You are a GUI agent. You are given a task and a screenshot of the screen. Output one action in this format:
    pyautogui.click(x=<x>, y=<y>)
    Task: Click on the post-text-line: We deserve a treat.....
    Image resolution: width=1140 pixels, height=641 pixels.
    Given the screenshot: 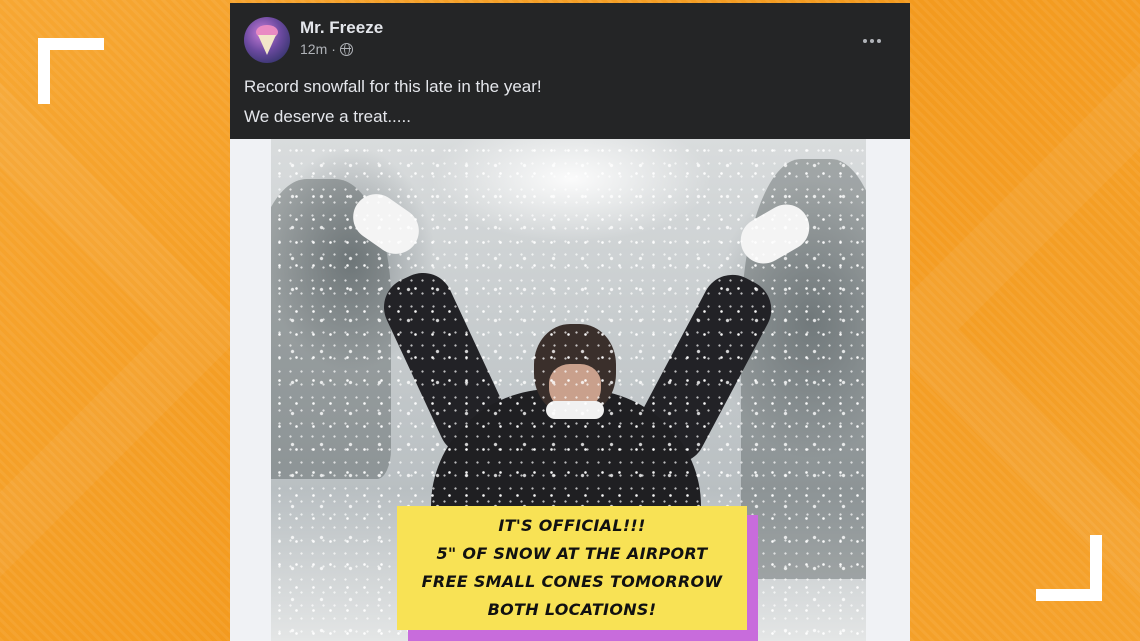 What is the action you would take?
    pyautogui.click(x=327, y=116)
    